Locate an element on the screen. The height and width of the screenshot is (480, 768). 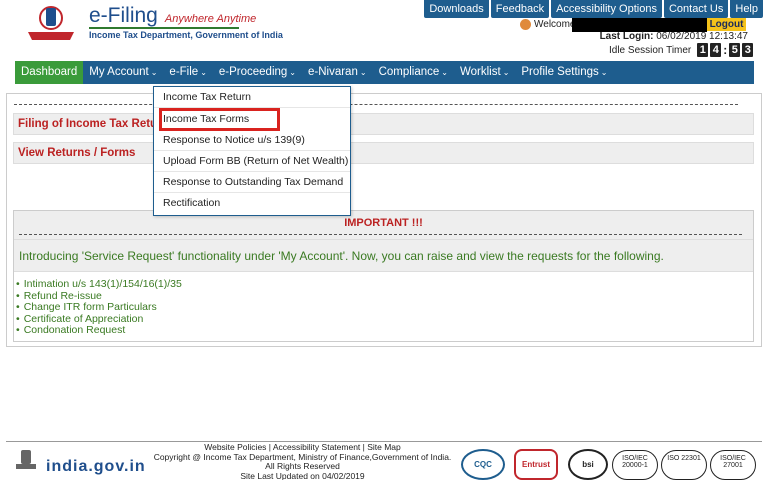
user-icon is located at coordinates (525, 24).